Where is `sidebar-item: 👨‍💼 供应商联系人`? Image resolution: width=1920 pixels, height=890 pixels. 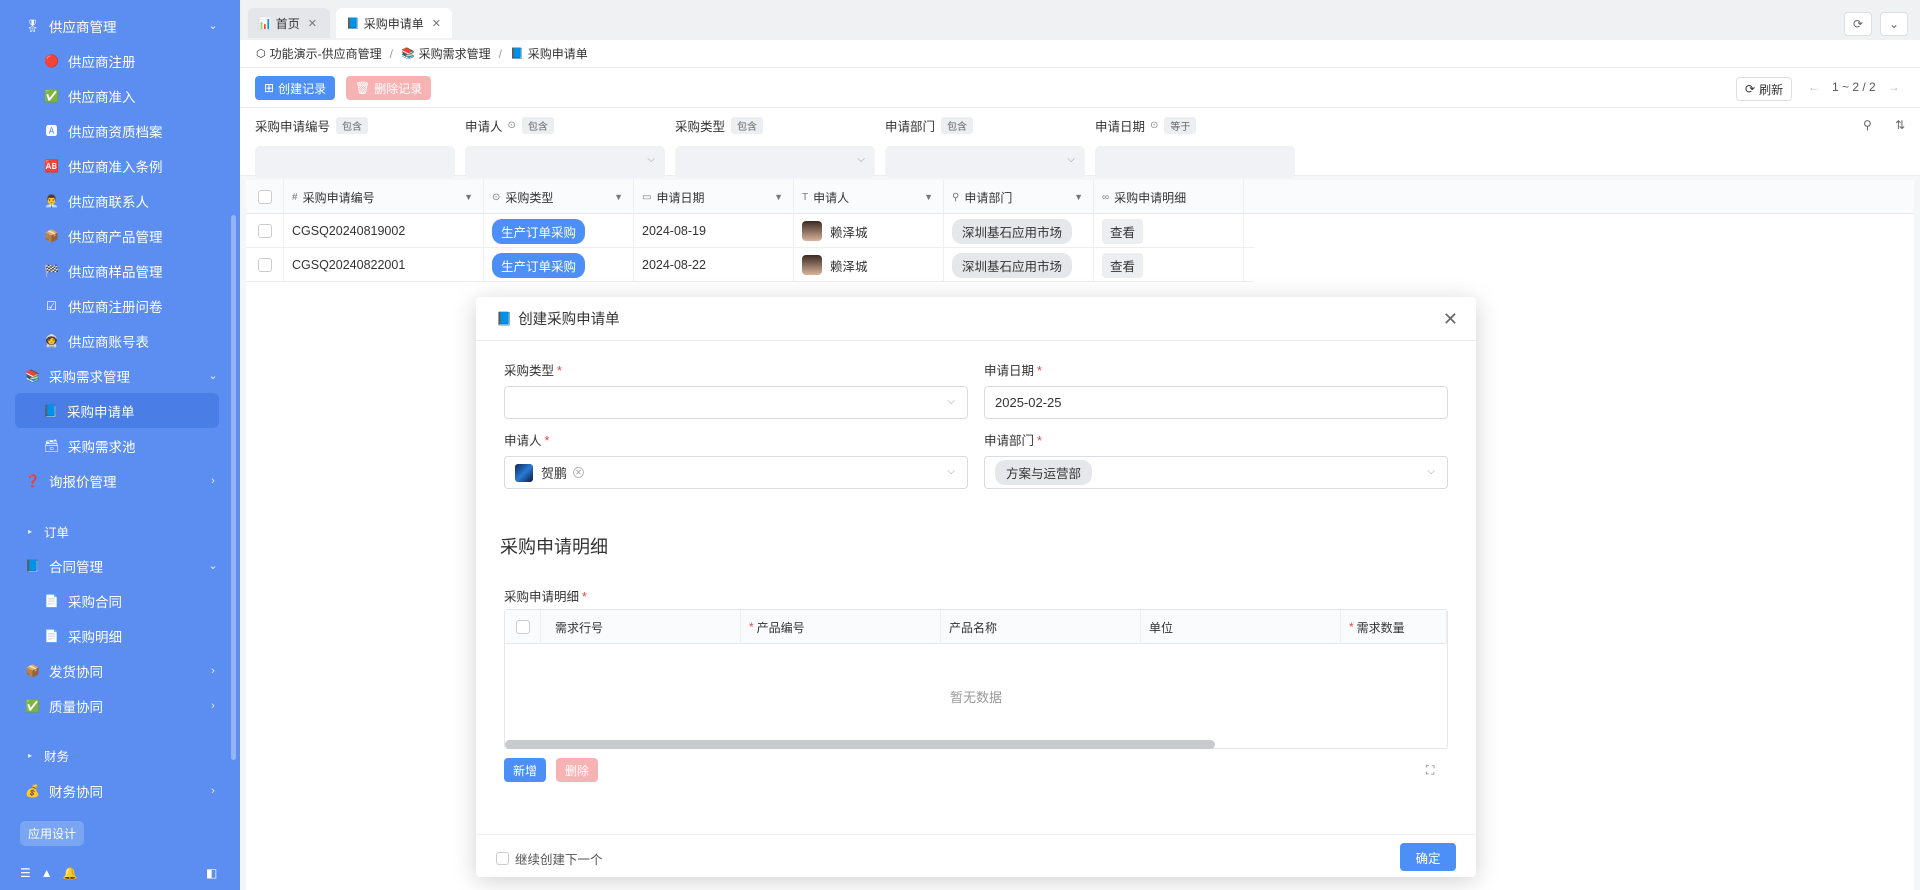
sidebar-item: 👨‍💼 供应商联系人 is located at coordinates (115, 200).